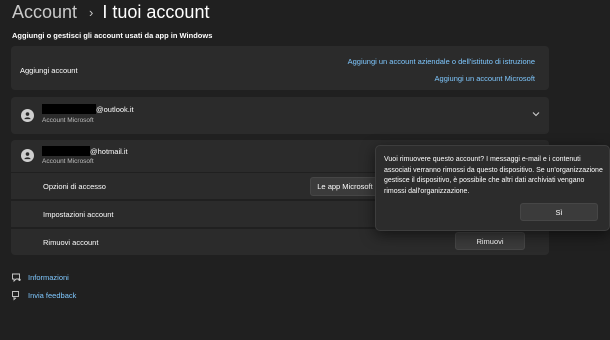  What do you see at coordinates (44, 12) in the screenshot?
I see `breadcrumb-root: Account` at bounding box center [44, 12].